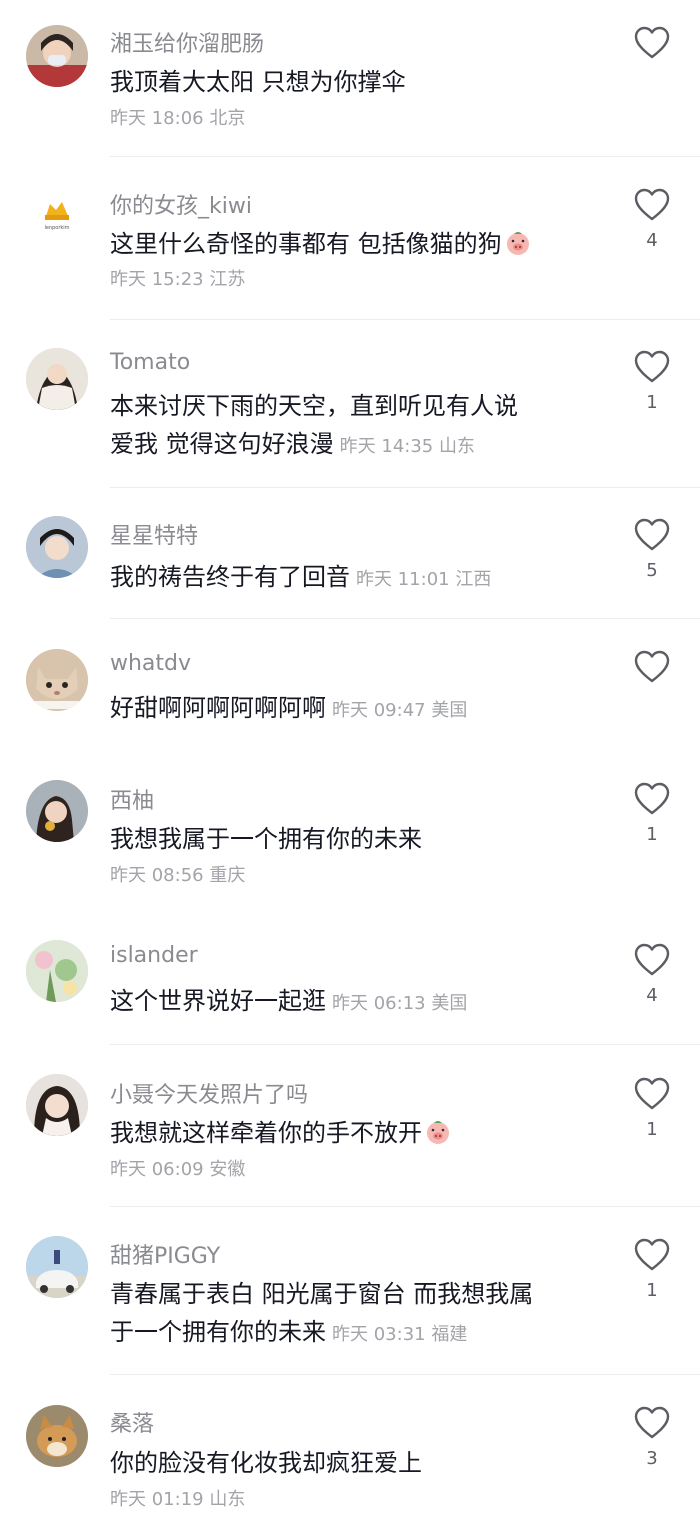  Describe the element at coordinates (209, 1093) in the screenshot. I see `username: 小聂今天发照片了吗` at that location.